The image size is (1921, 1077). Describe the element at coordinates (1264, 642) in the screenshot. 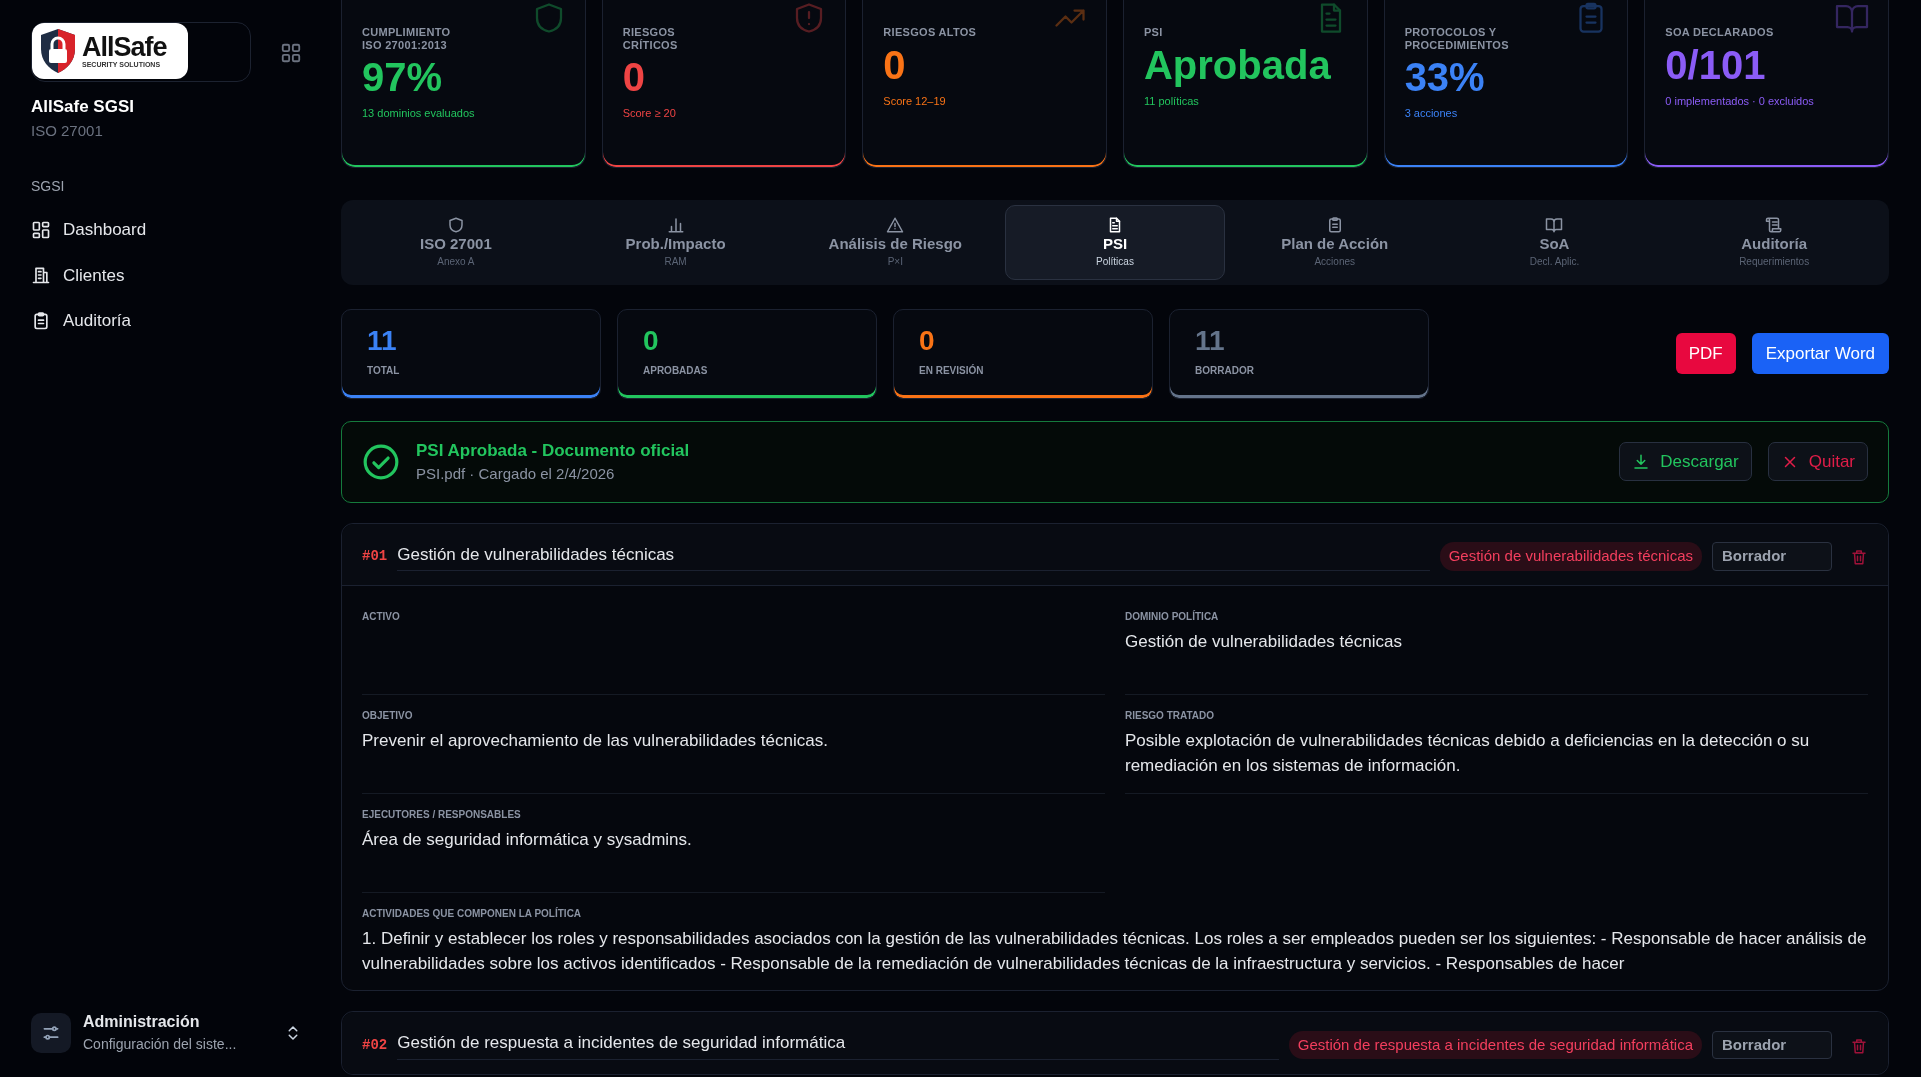

I see `field-value: Gestión de vulnerabilidades técnicas` at that location.